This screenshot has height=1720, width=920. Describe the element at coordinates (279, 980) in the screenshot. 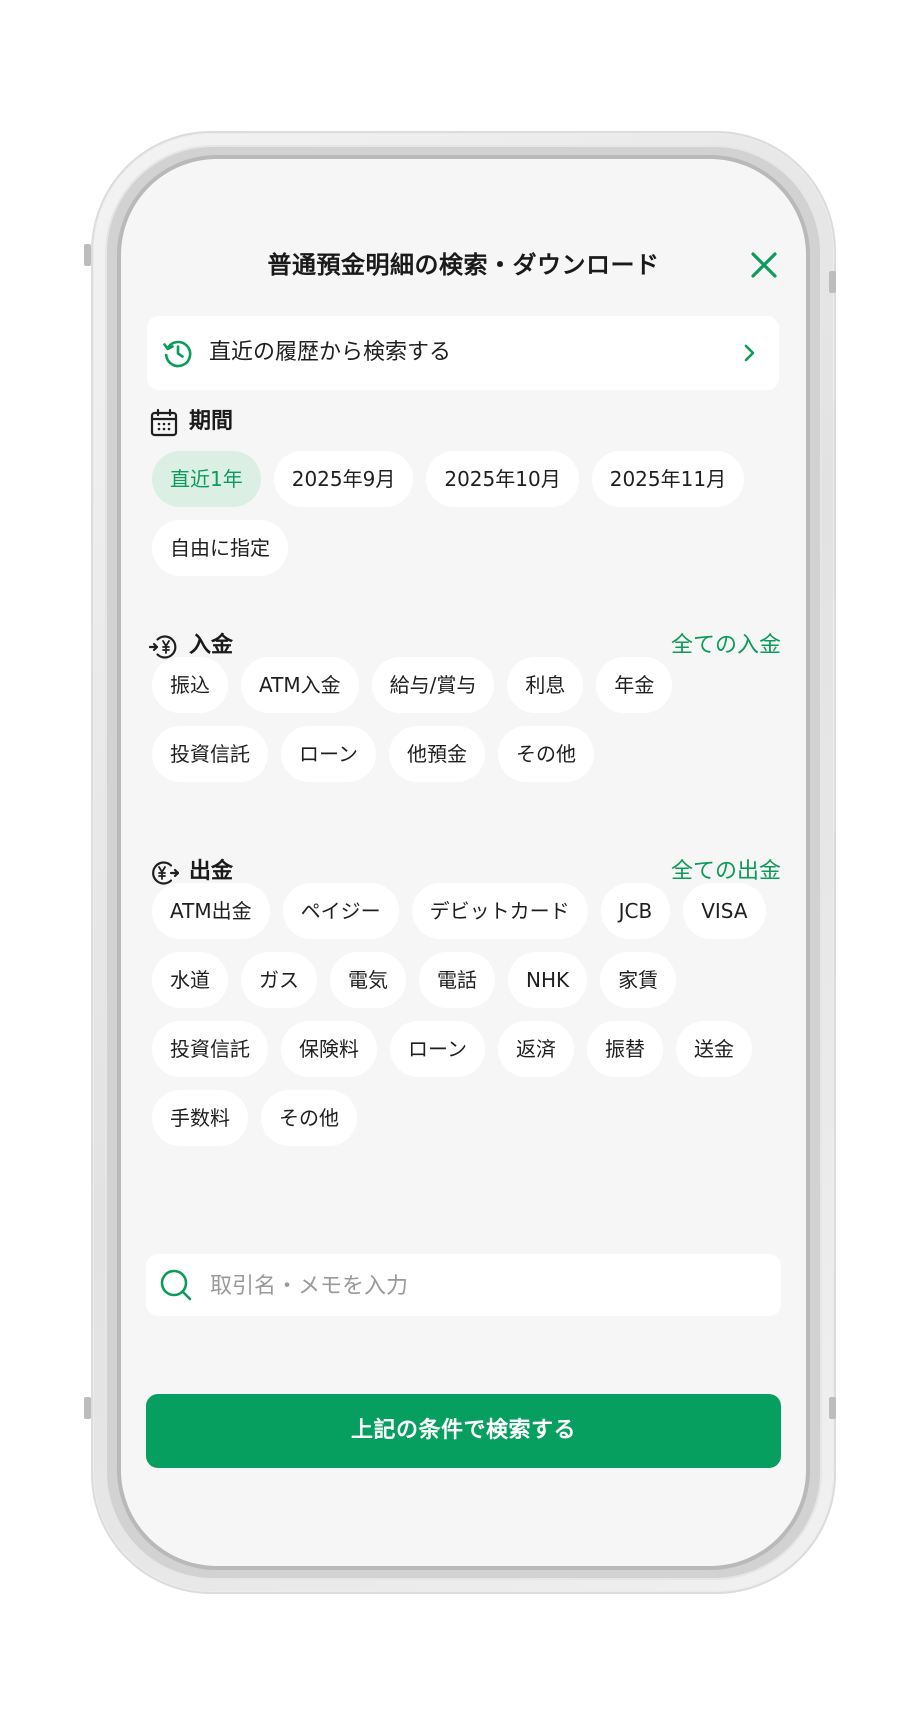

I see `withdrawal-chip: ガス` at that location.